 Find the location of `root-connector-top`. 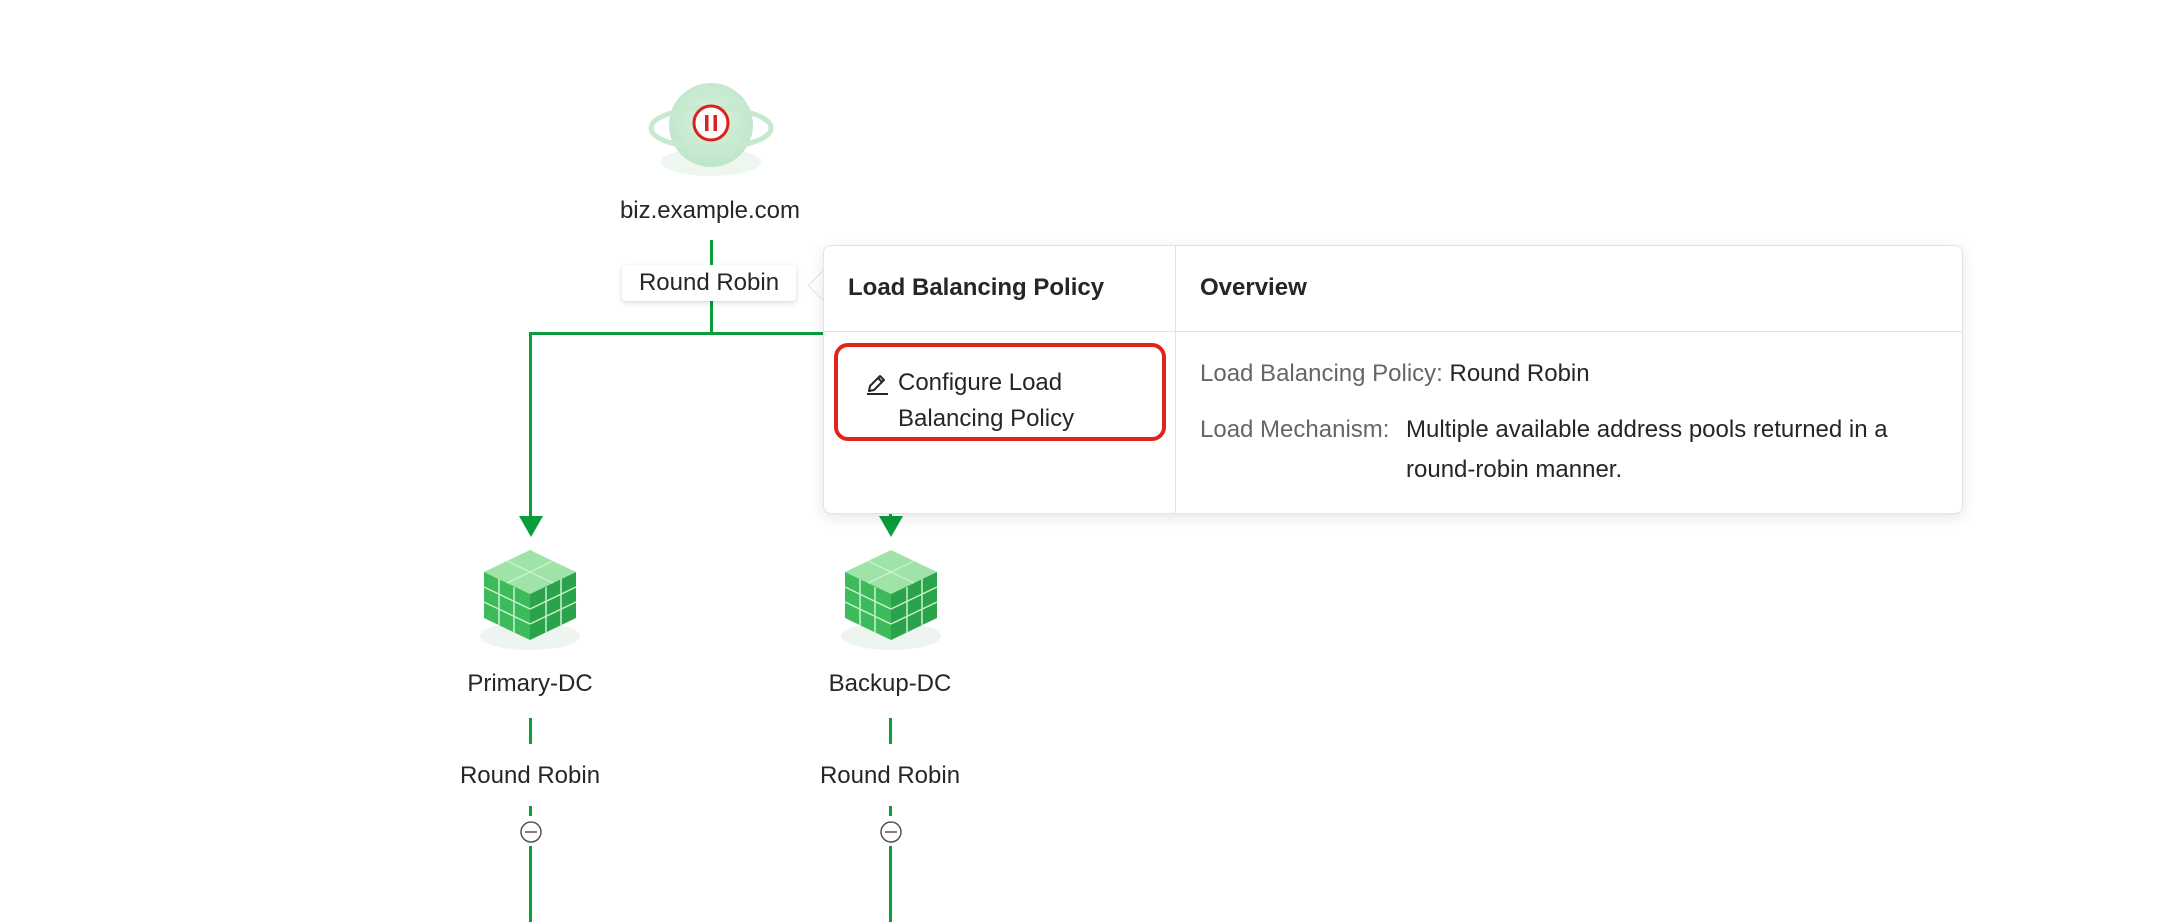

root-connector-top is located at coordinates (711, 252).